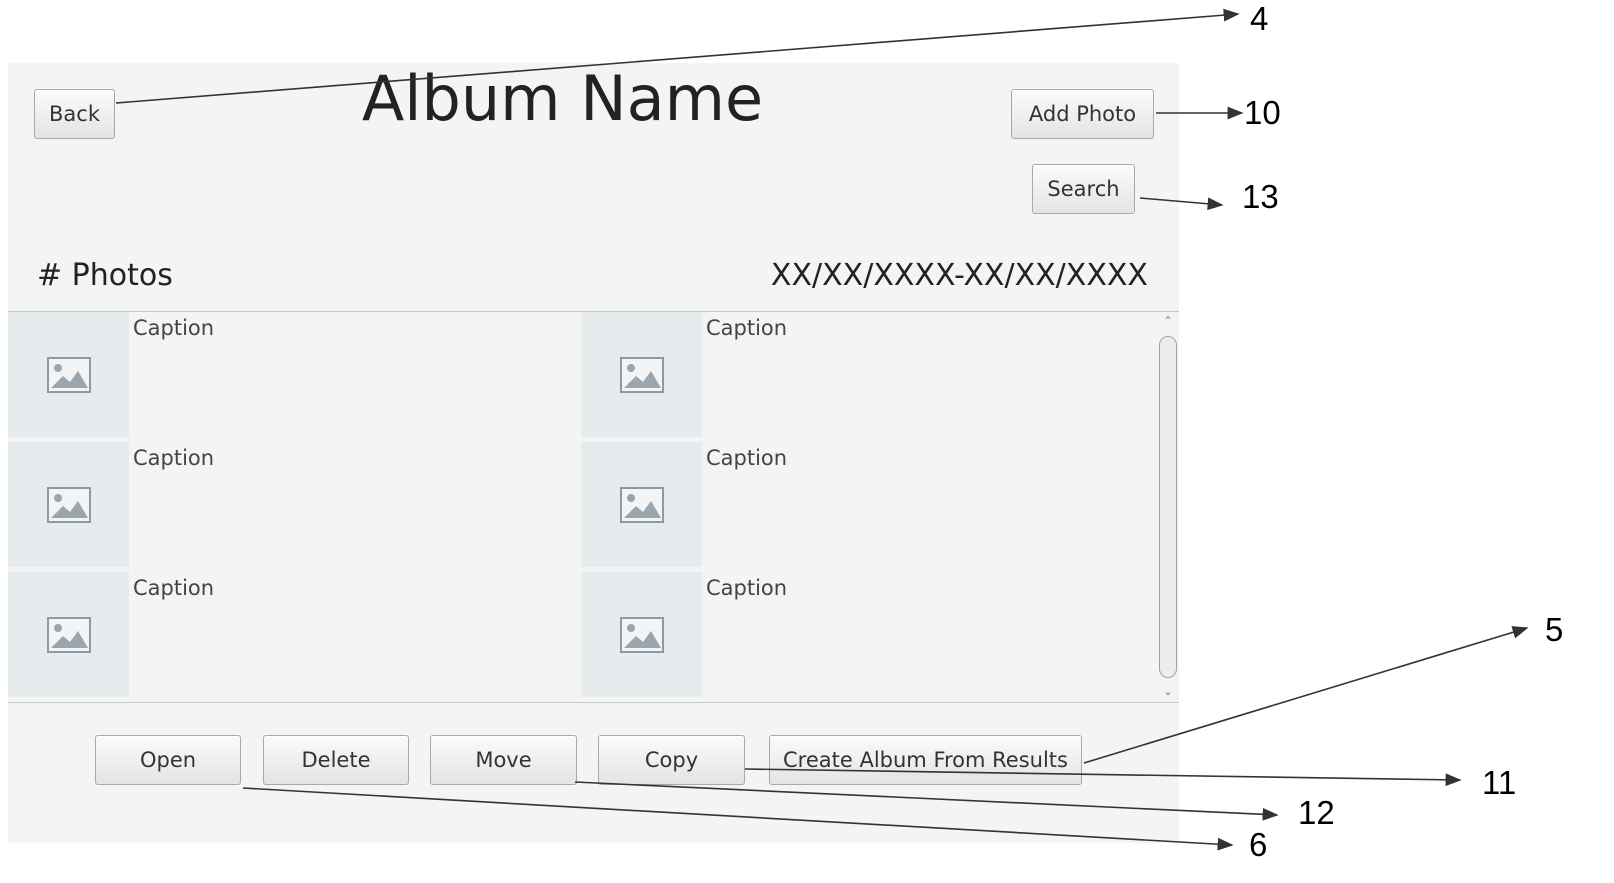 This screenshot has height=883, width=1614. Describe the element at coordinates (1258, 844) in the screenshot. I see `annotation-label: 6` at that location.